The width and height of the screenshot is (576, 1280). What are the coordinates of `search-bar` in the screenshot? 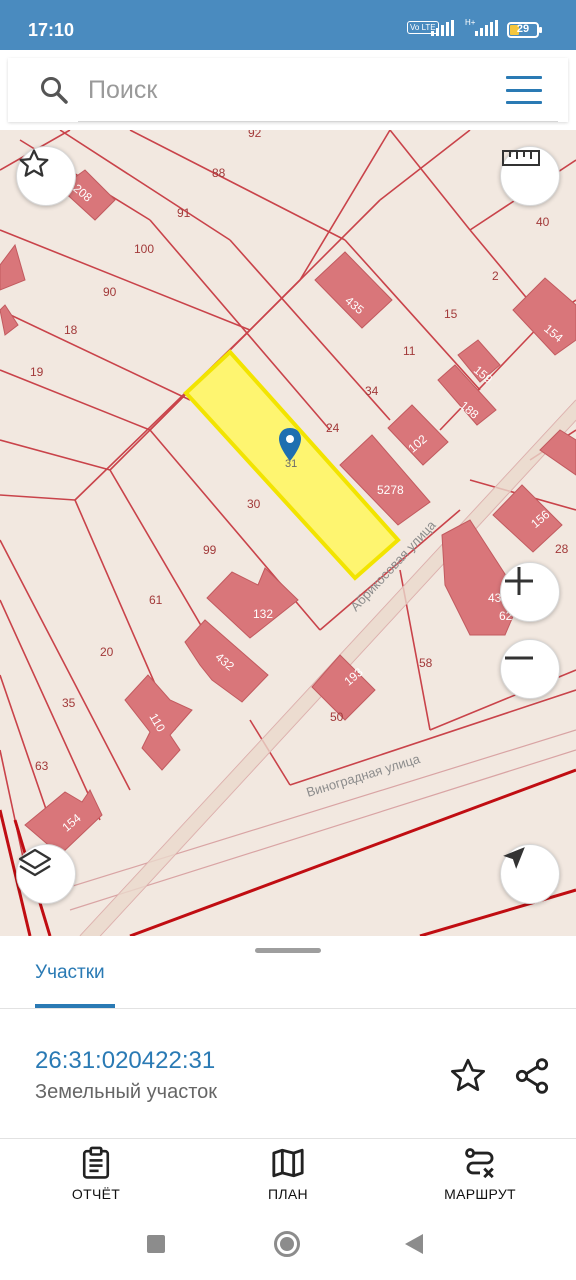 It's located at (288, 90).